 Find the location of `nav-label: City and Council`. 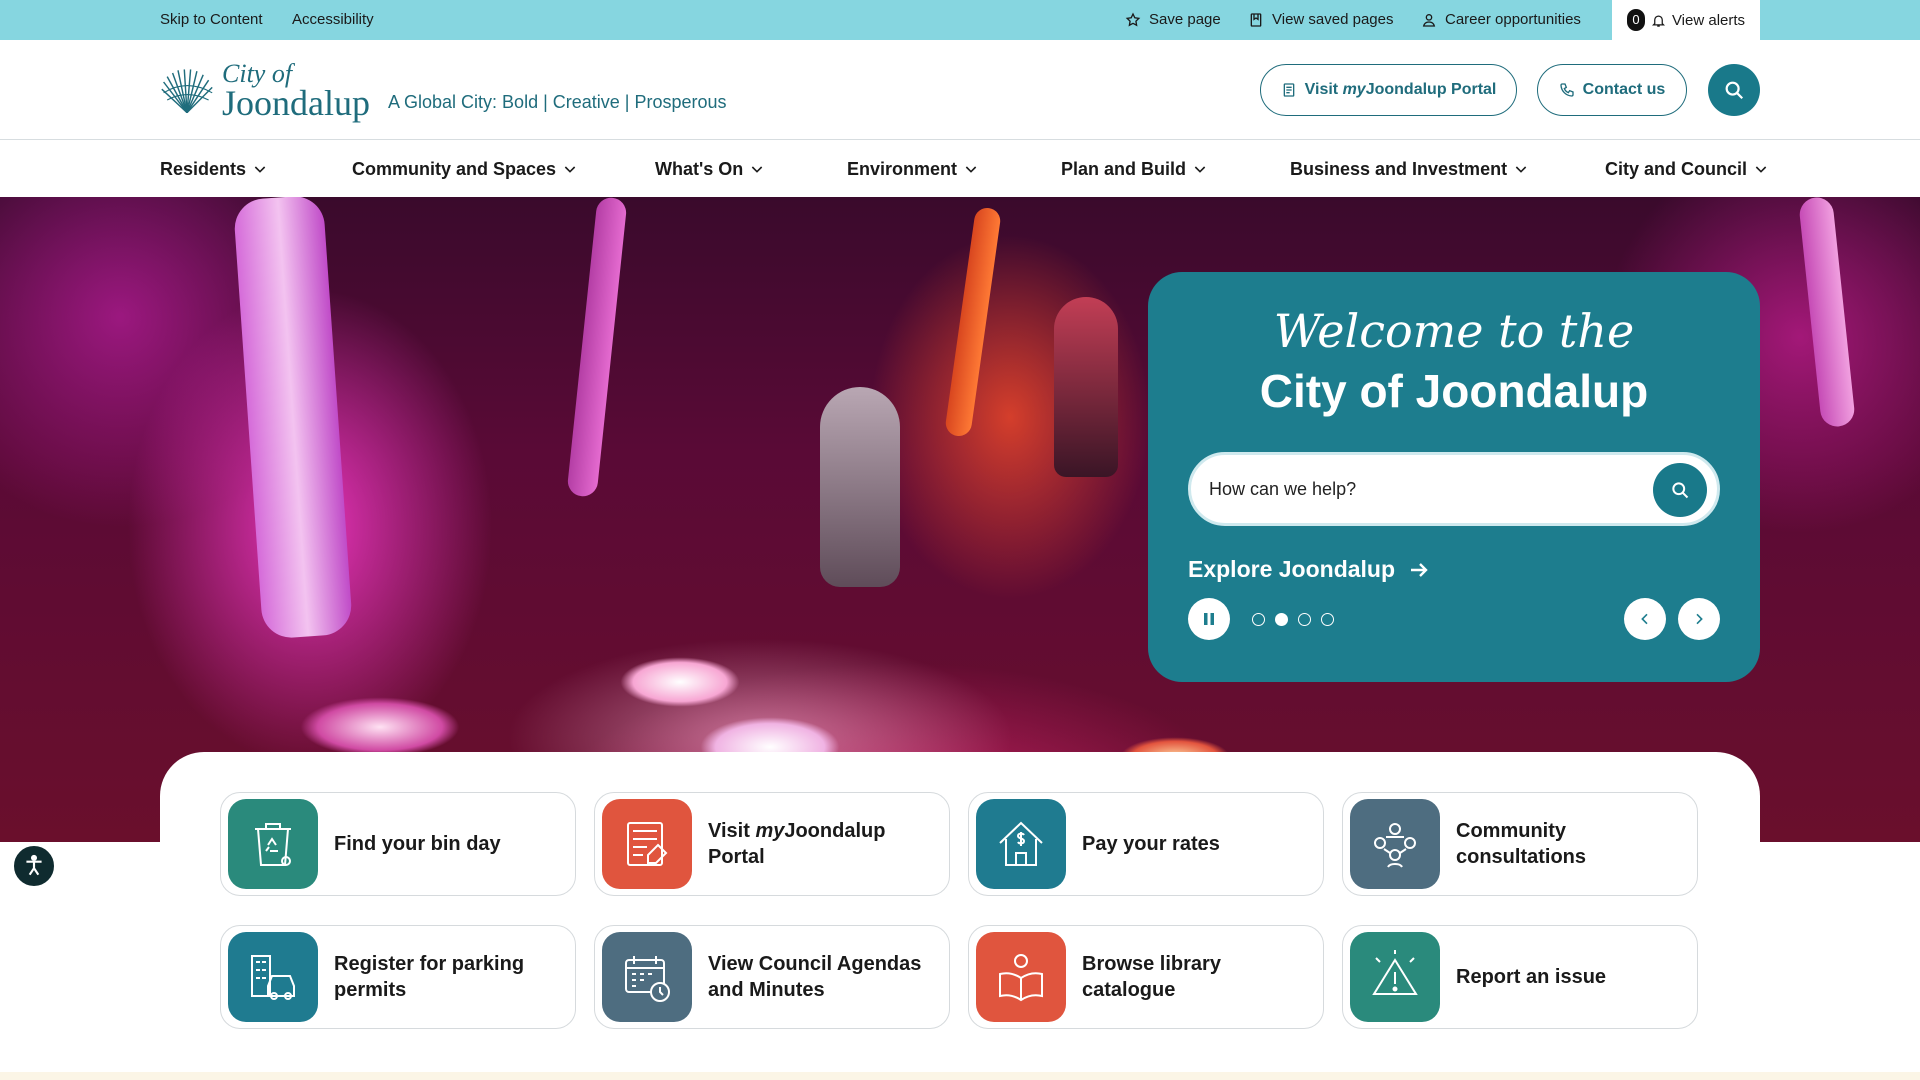

nav-label: City and Council is located at coordinates (1676, 169).